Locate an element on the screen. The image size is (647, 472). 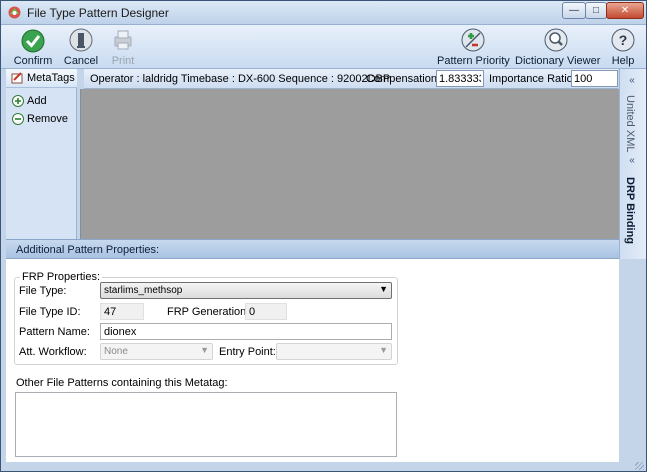
tab-united-xml: United XML is located at coordinates (630, 123).